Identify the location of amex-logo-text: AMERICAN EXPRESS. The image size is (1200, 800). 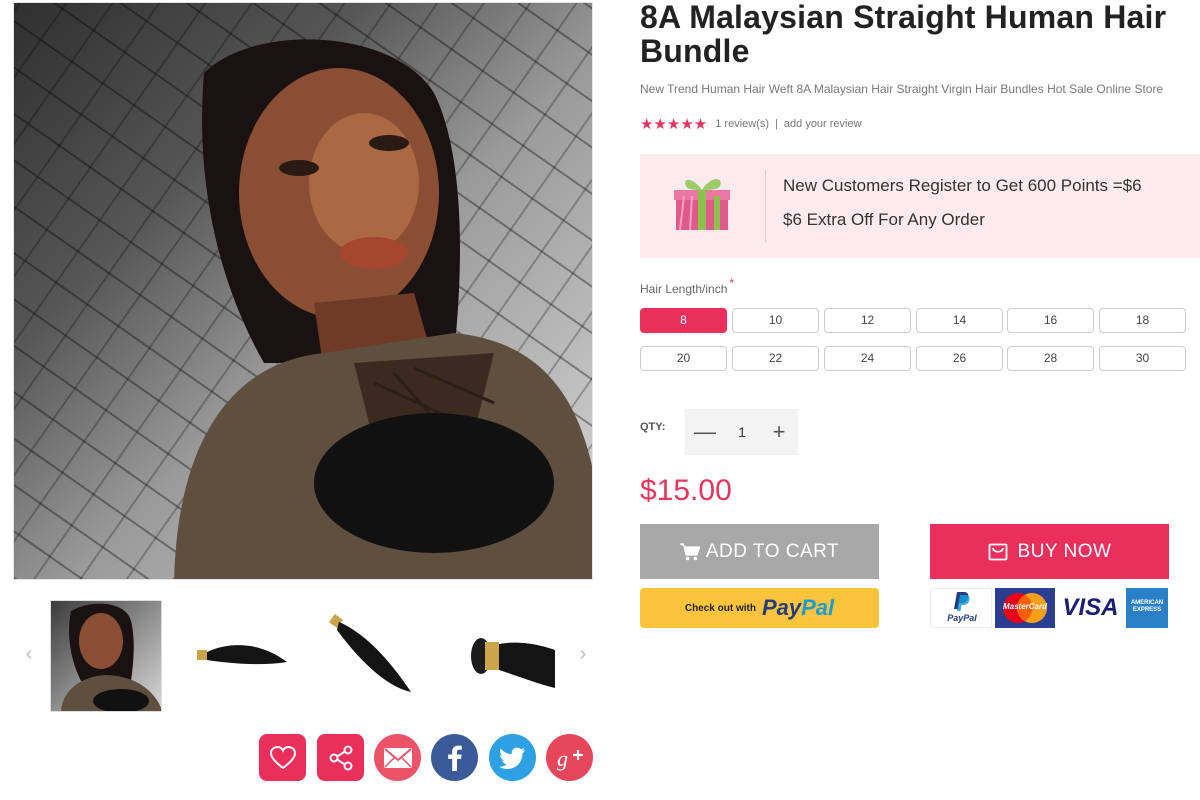
(1147, 606).